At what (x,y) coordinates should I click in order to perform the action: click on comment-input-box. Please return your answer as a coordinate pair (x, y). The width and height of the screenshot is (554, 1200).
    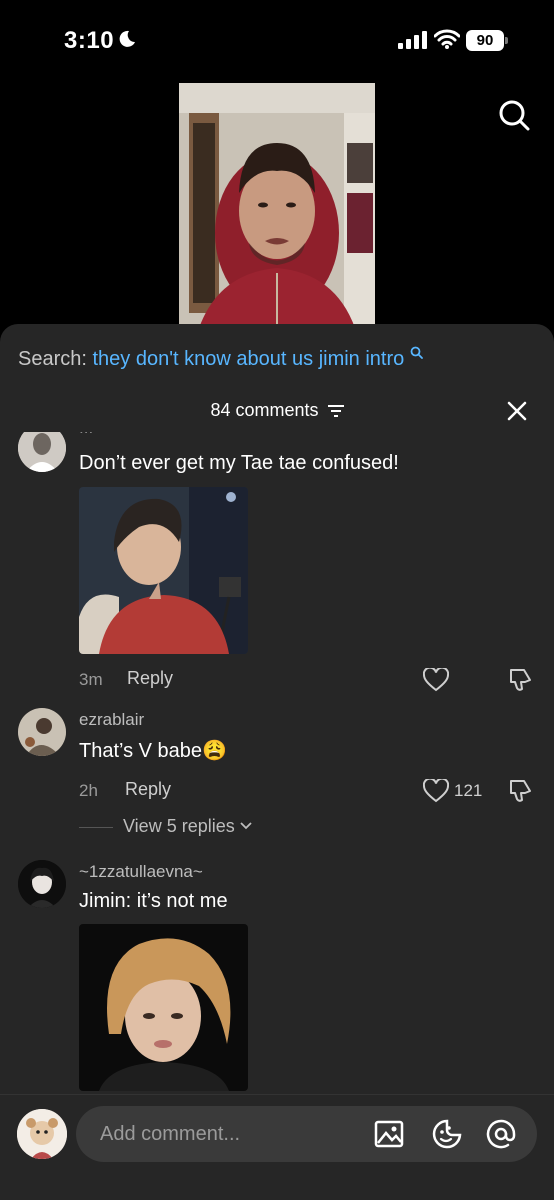
    Looking at the image, I should click on (306, 1134).